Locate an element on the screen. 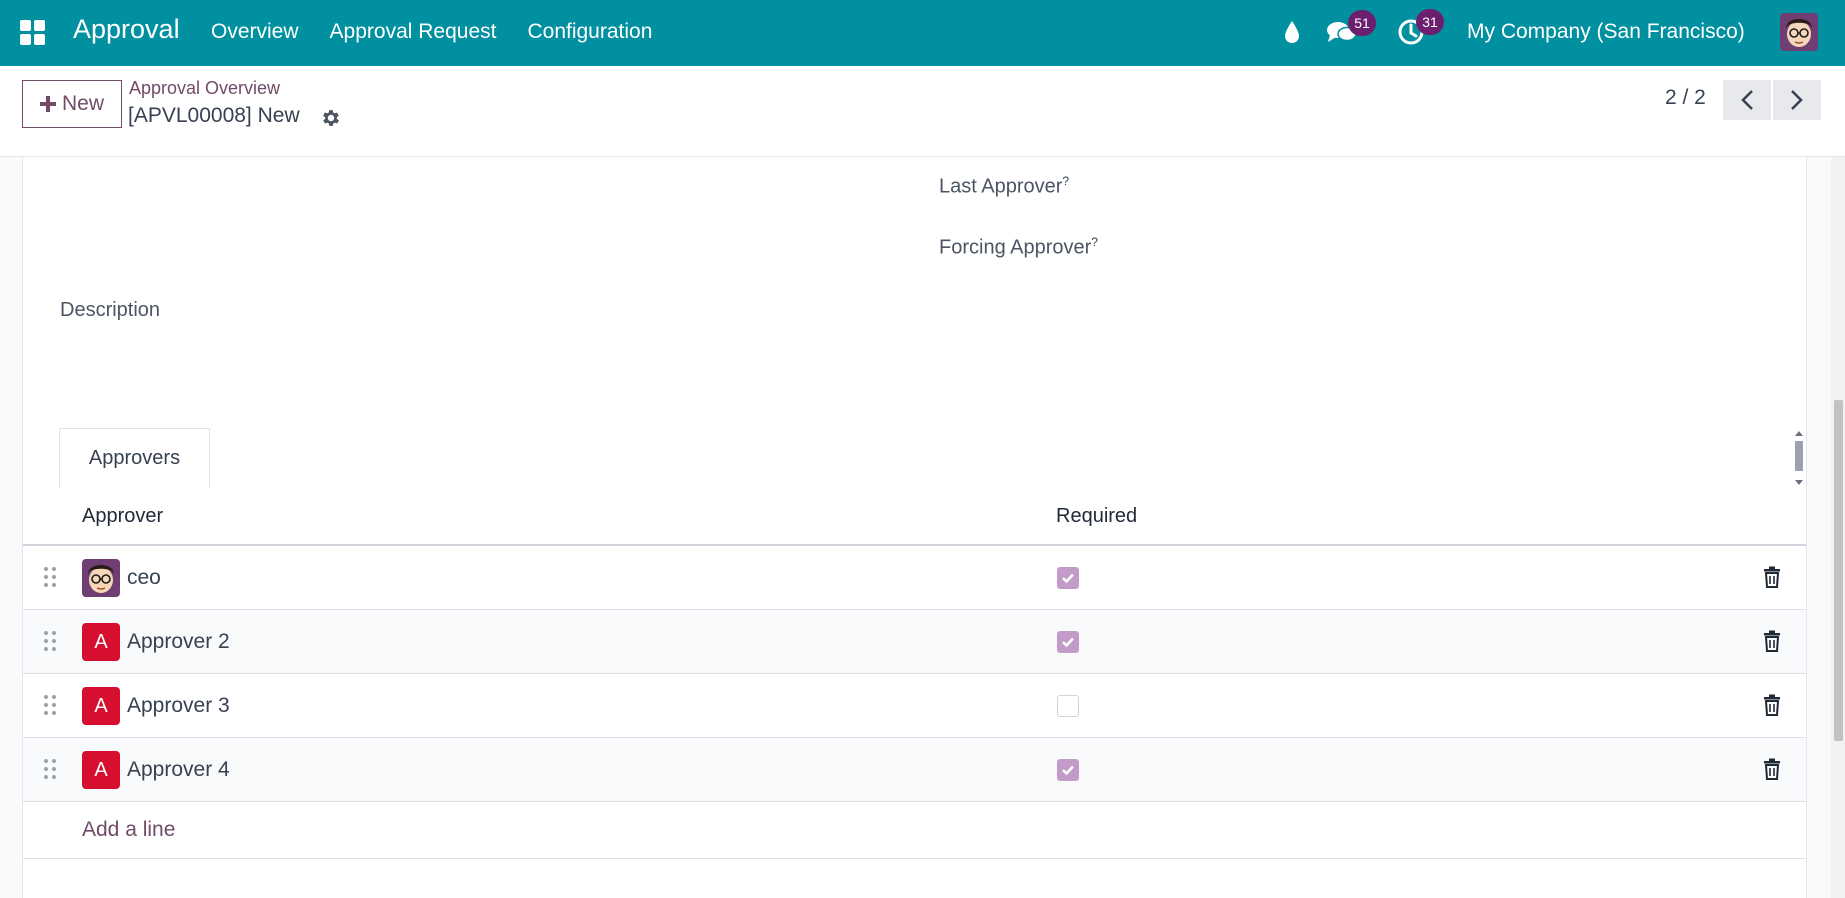 The height and width of the screenshot is (898, 1845). page-scrollbar is located at coordinates (1838, 527).